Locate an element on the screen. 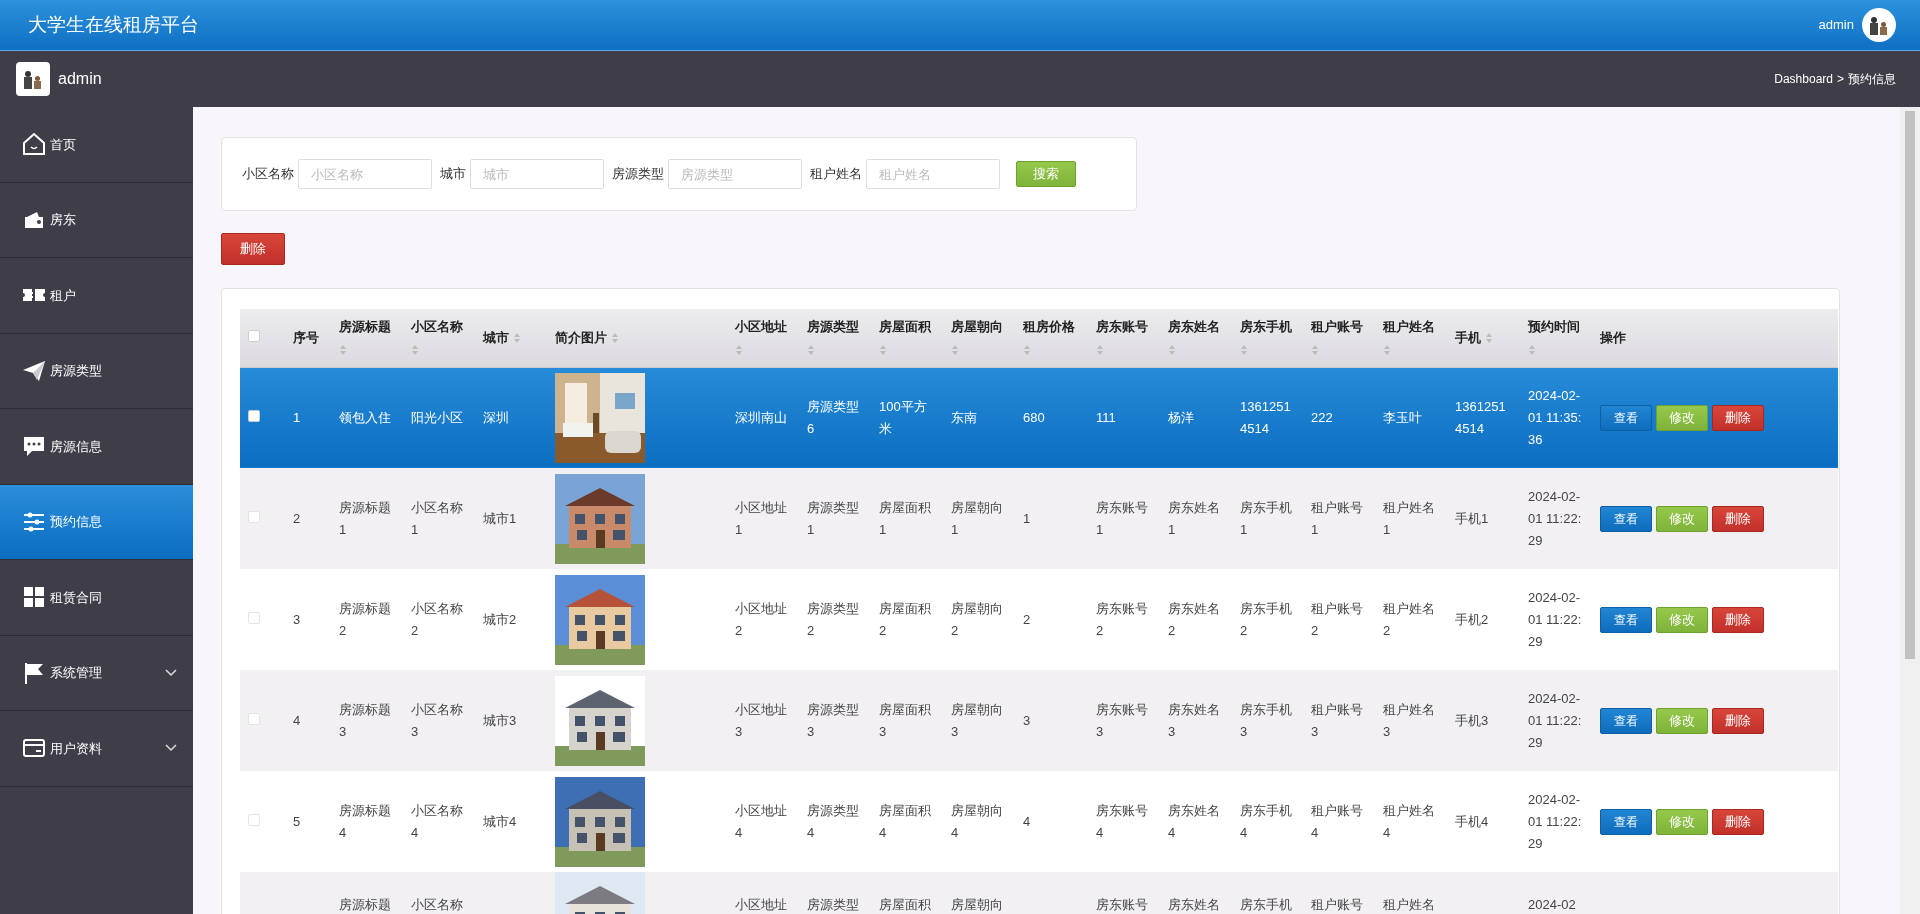 The height and width of the screenshot is (914, 1920). table-cell: 租户账号3 is located at coordinates (1337, 720).